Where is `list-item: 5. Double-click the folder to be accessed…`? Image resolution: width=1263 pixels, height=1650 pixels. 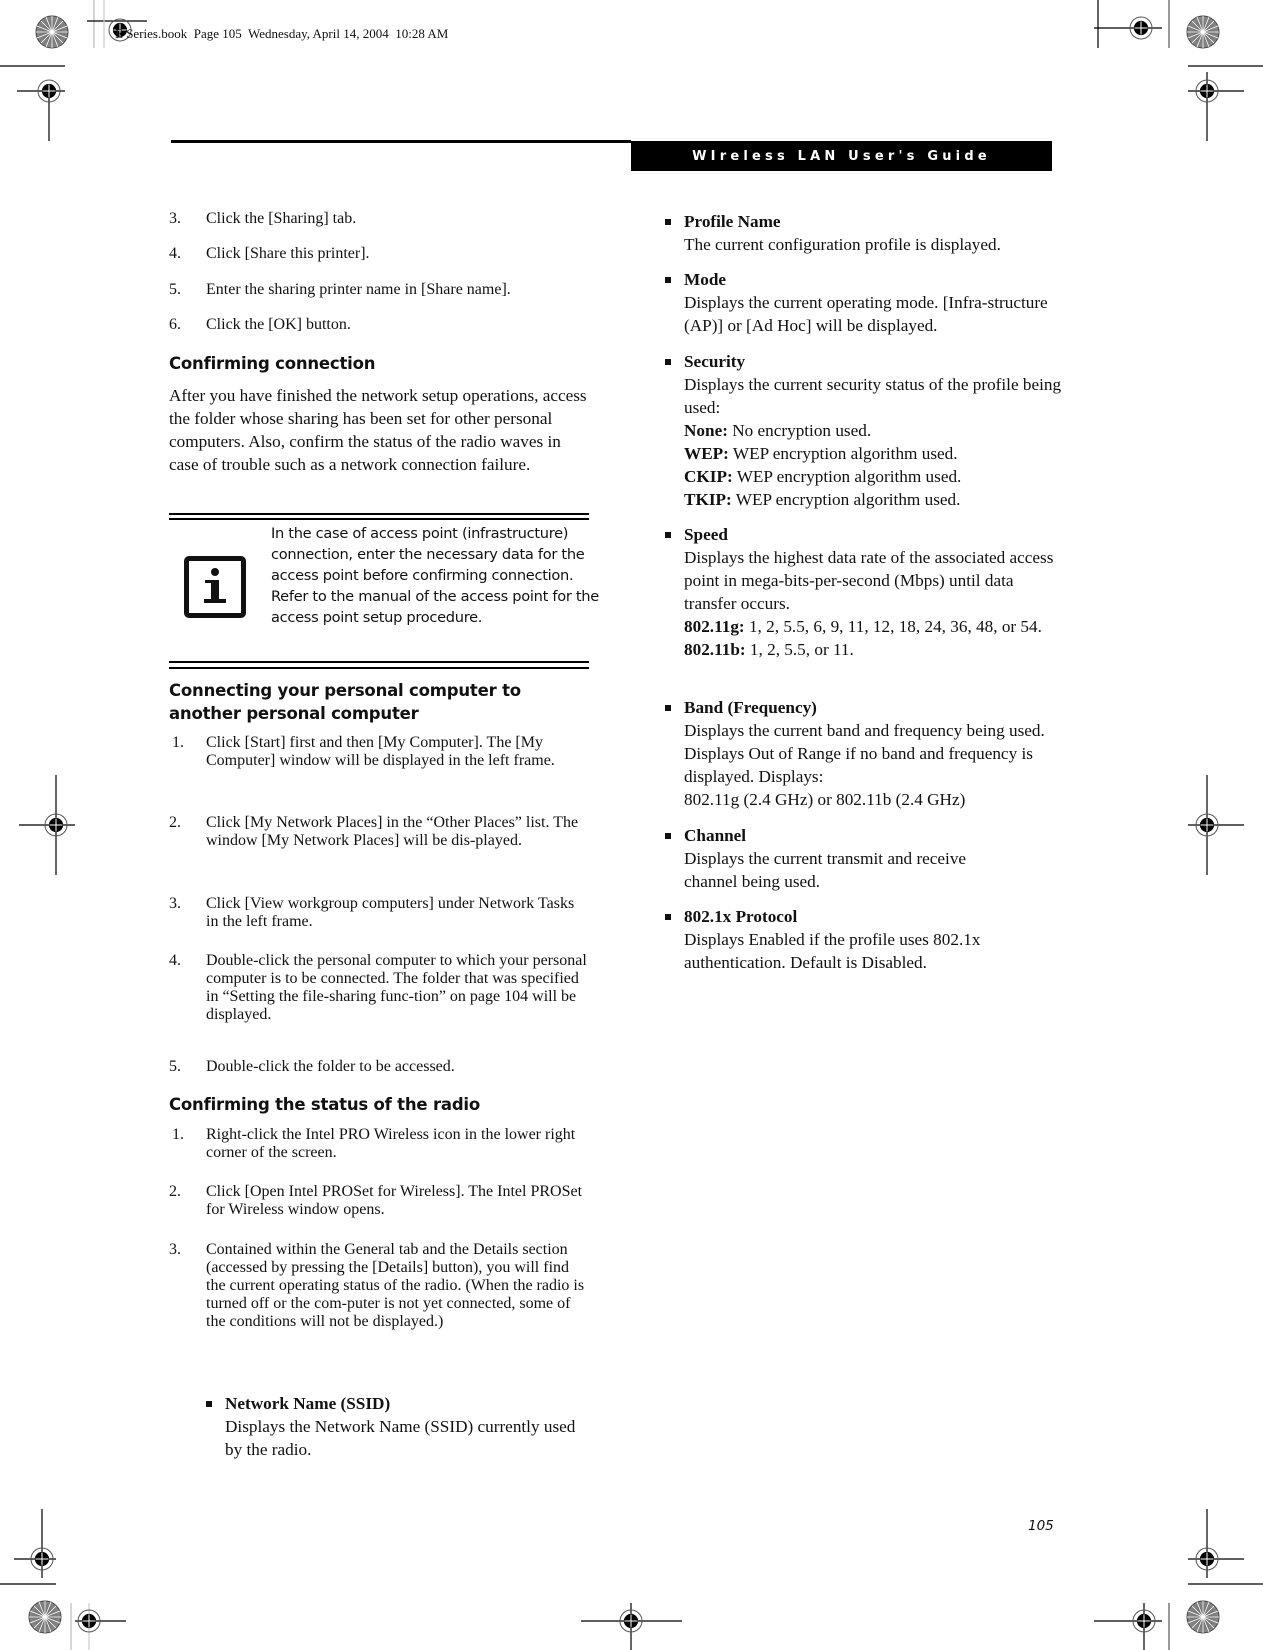 list-item: 5. Double-click the folder to be accessed… is located at coordinates (312, 1066).